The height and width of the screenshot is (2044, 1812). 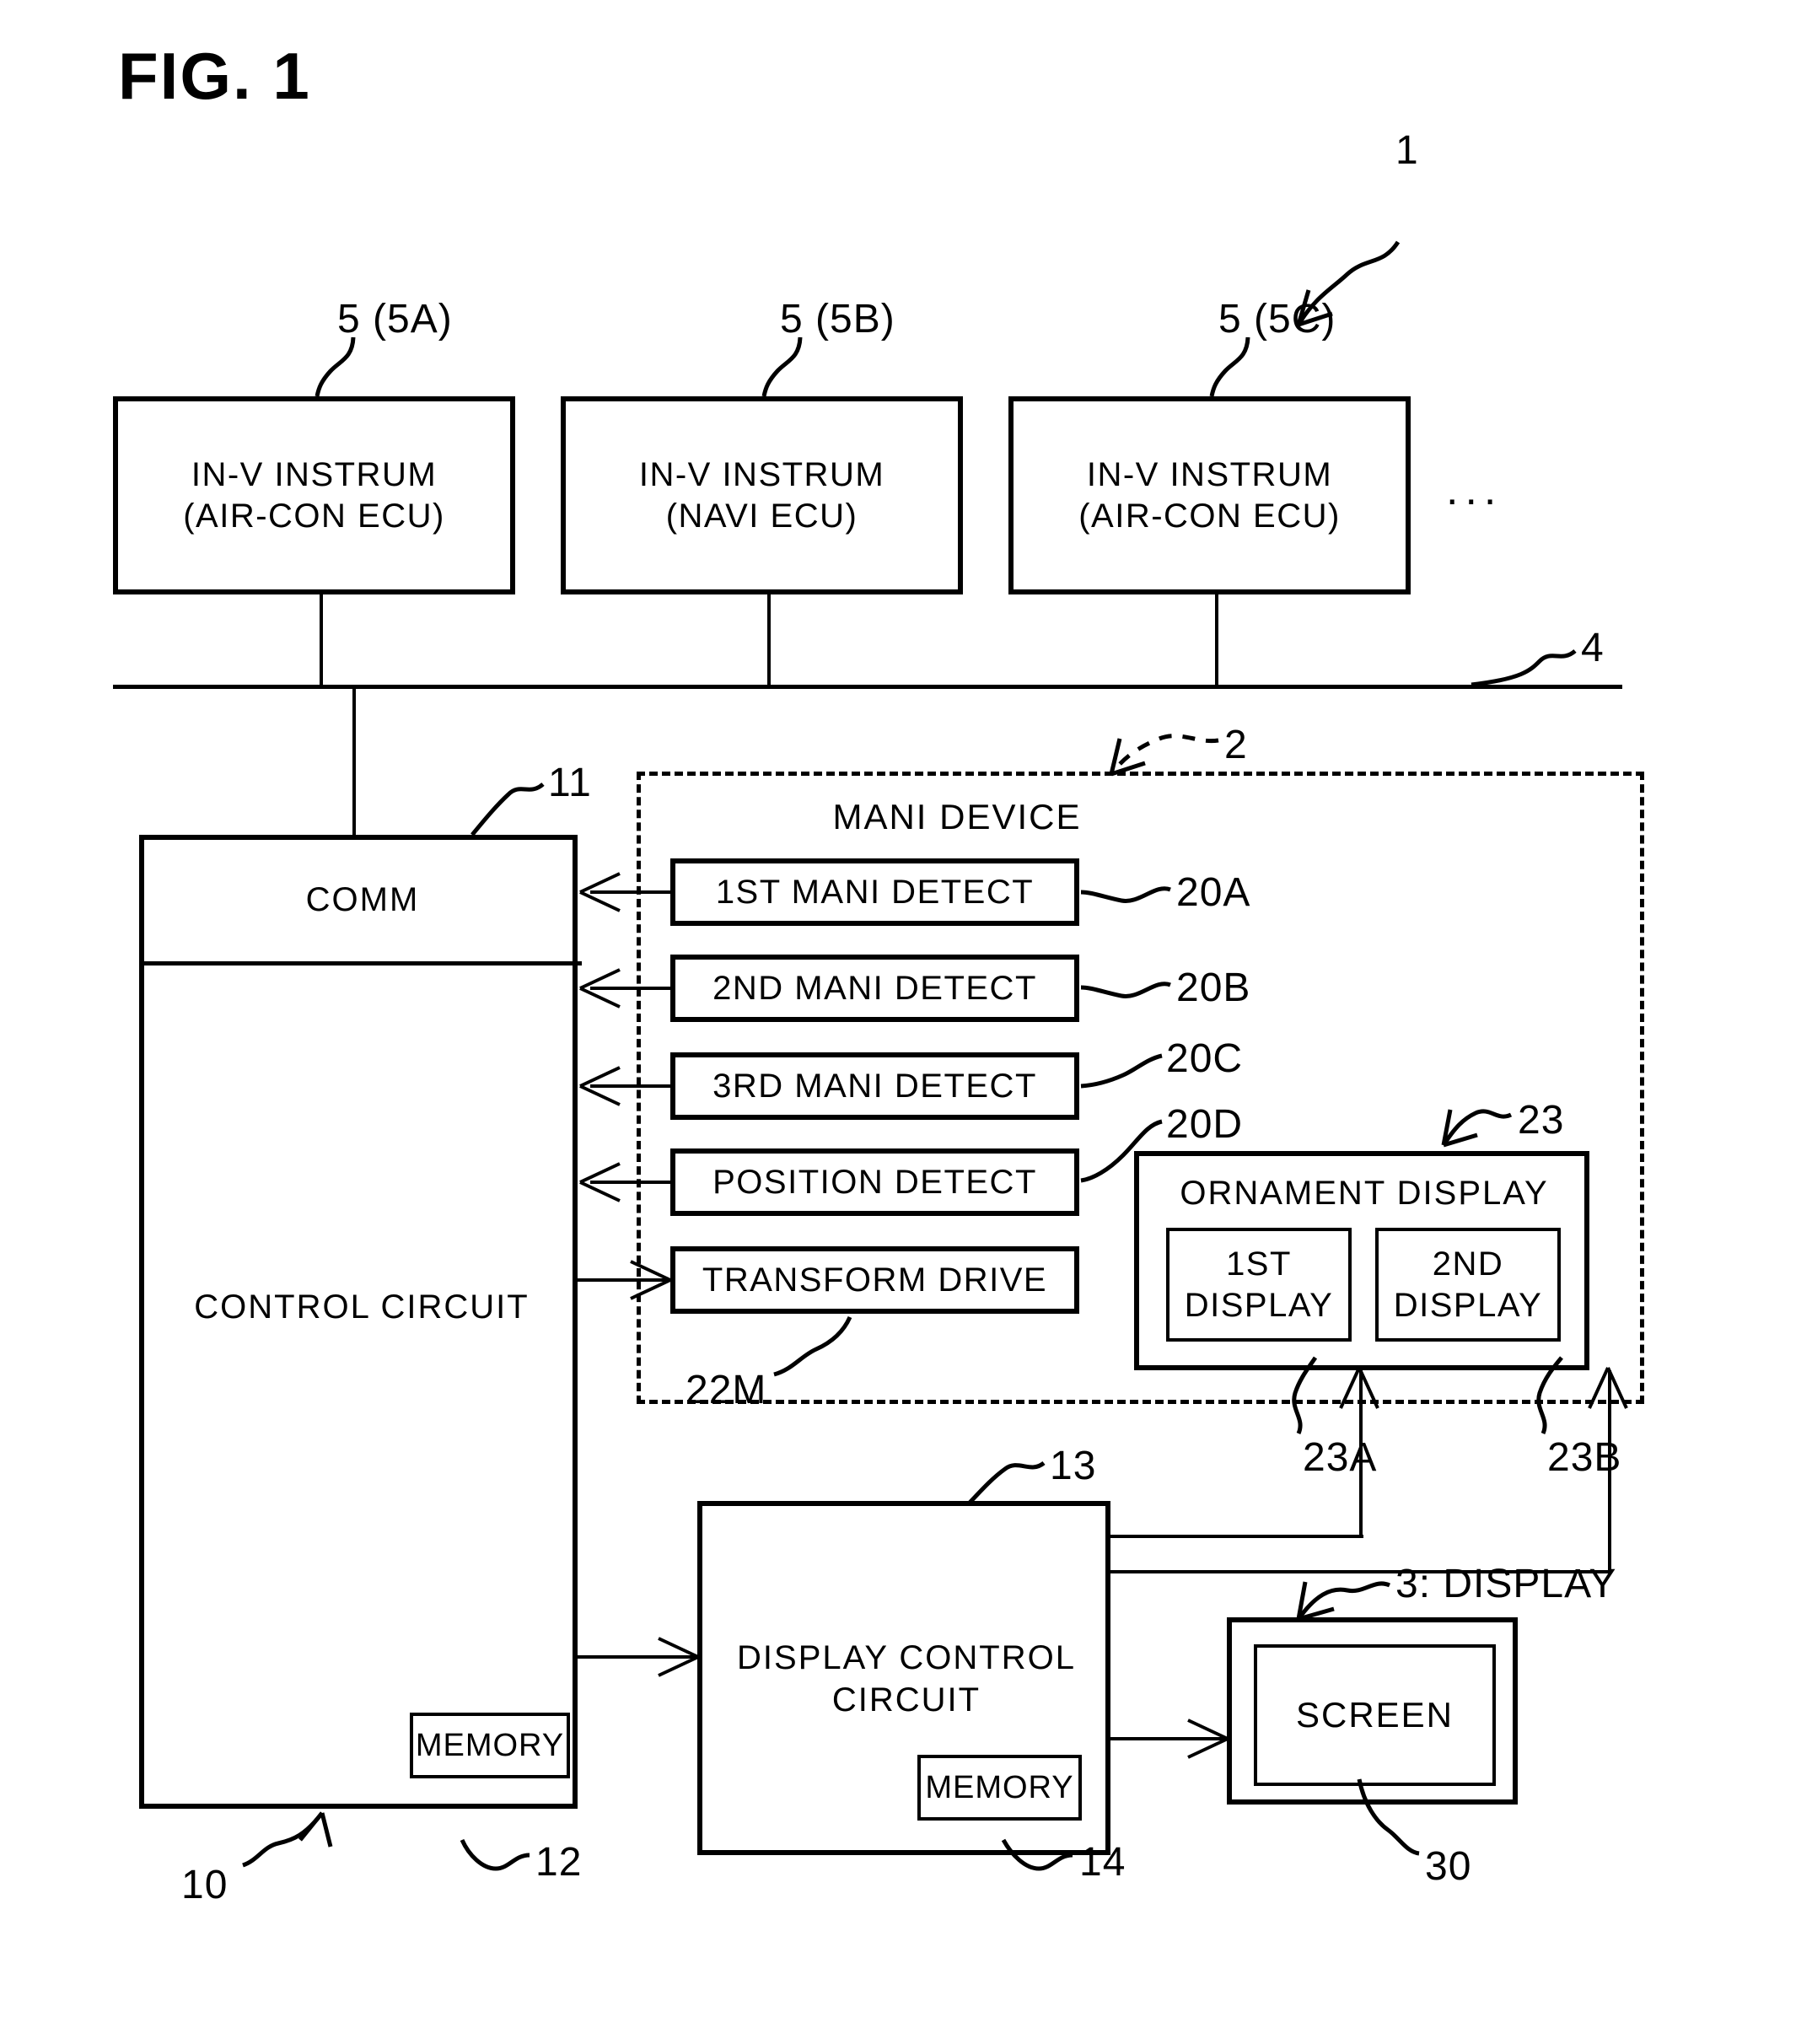 What do you see at coordinates (559, 1862) in the screenshot?
I see `ref-label-ecu-memory: 12` at bounding box center [559, 1862].